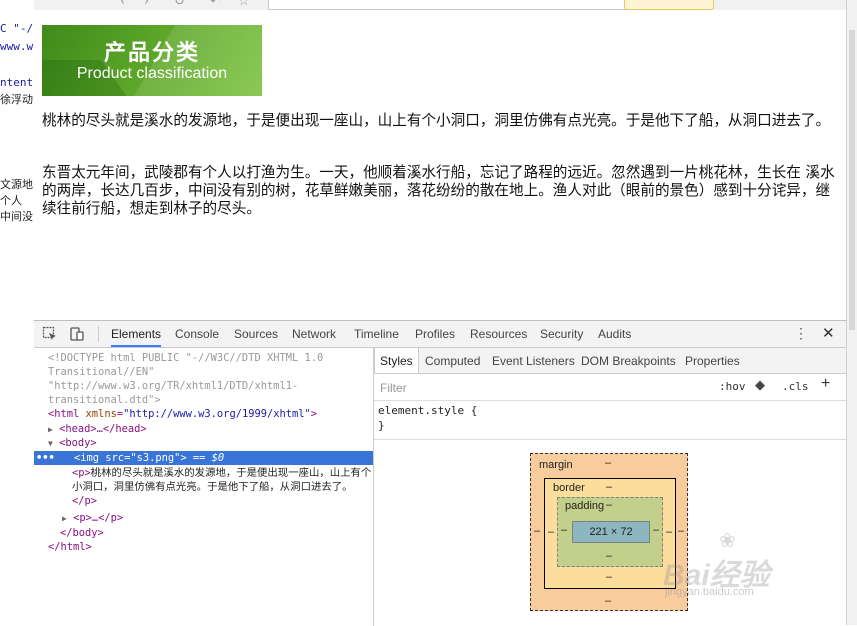 Image resolution: width=857 pixels, height=626 pixels. What do you see at coordinates (146, 4) in the screenshot?
I see `forward-icon: ›` at bounding box center [146, 4].